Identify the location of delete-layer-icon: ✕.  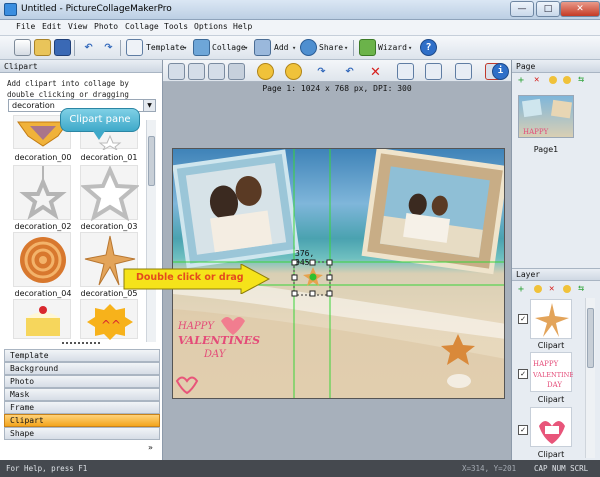
(551, 289).